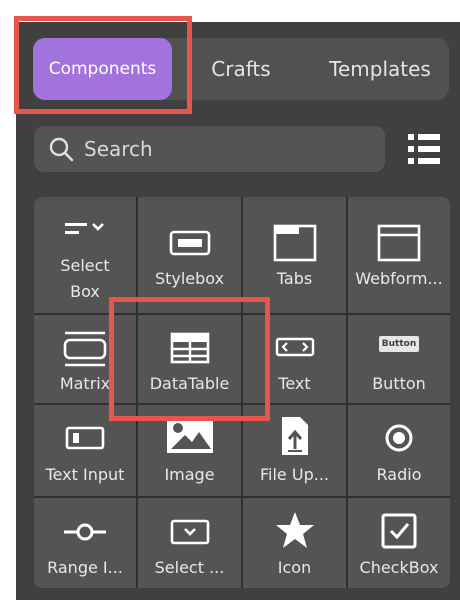 The image size is (460, 600). I want to click on component-image: Image, so click(189, 450).